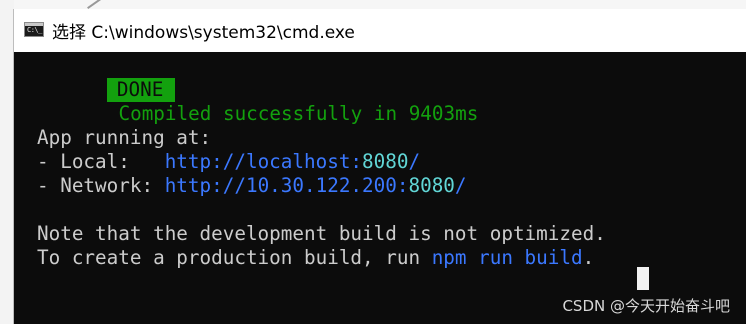 The image size is (746, 324). I want to click on window-title: 选择 C:\windows\system32\cmd.exe, so click(203, 33).